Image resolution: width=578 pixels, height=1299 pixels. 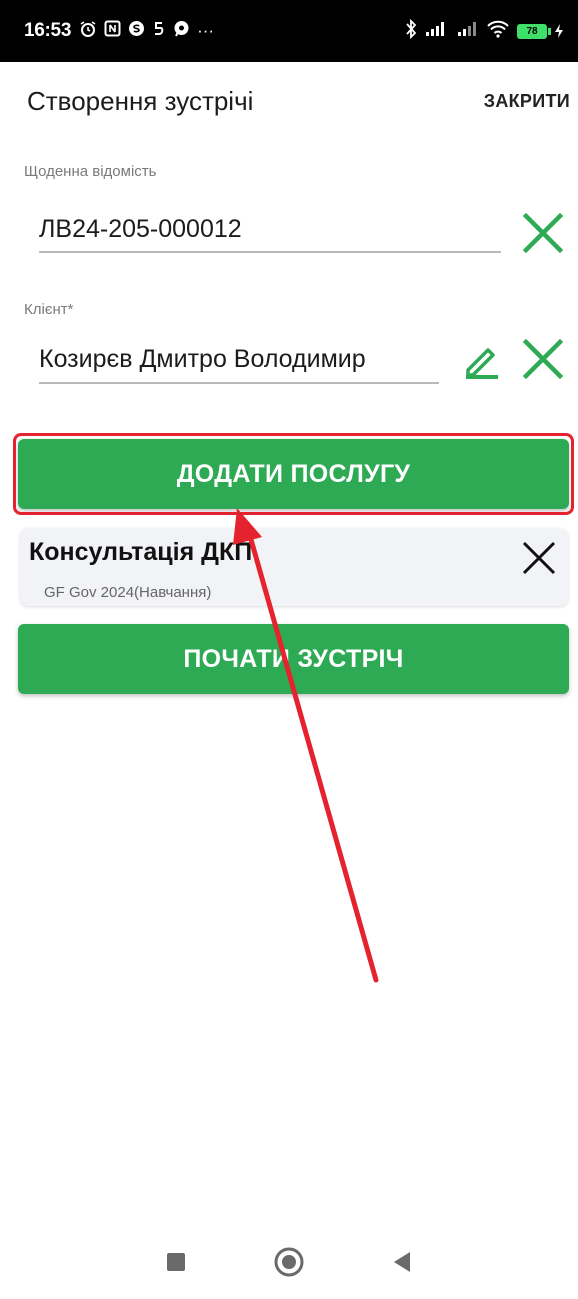 I want to click on clear-client-icon, so click(x=543, y=359).